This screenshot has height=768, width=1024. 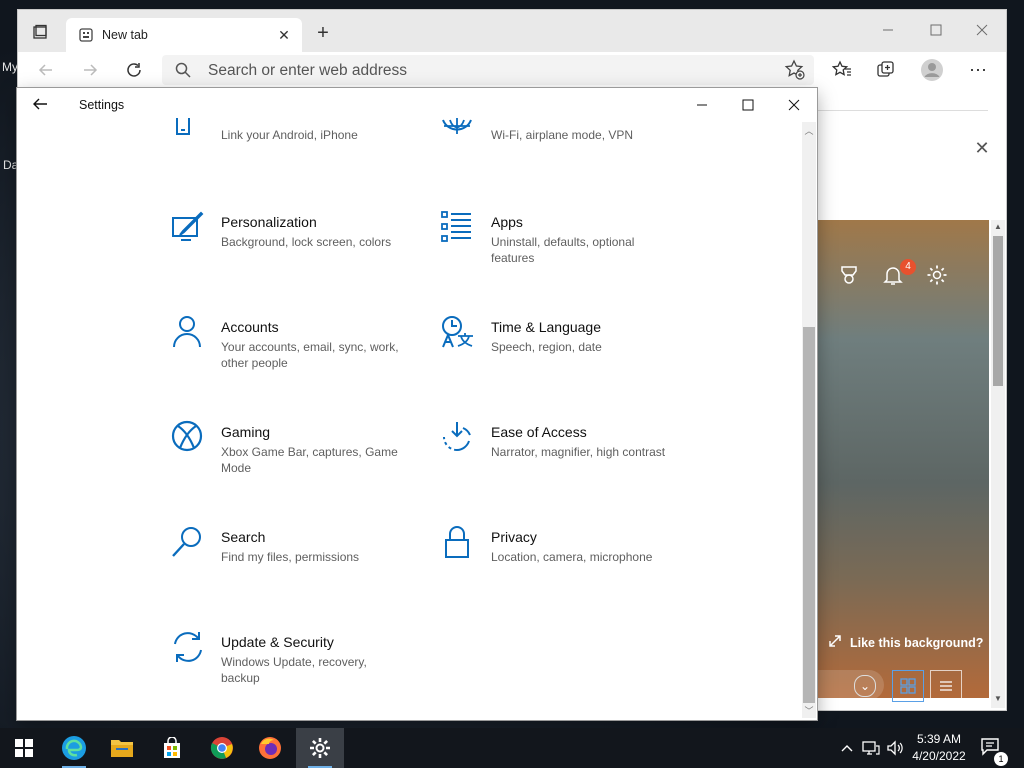 I want to click on close-notification-icon: ✕, so click(x=982, y=148).